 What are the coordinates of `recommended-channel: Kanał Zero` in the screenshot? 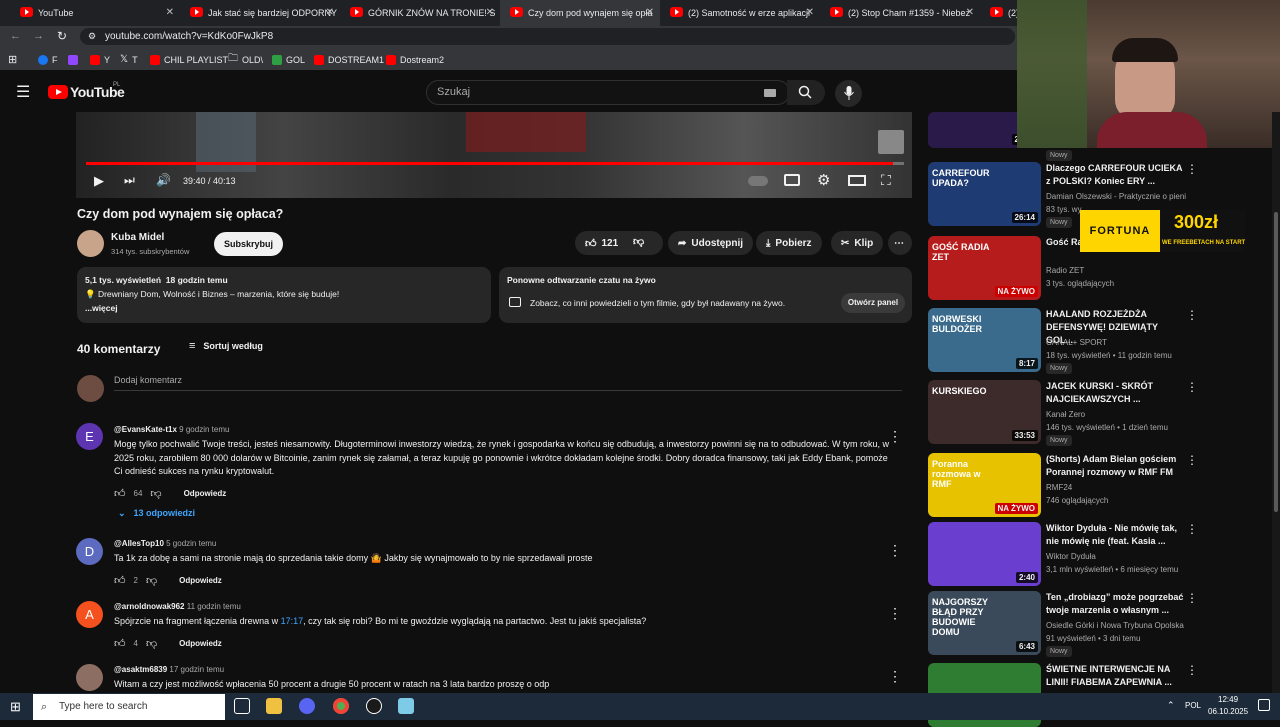 It's located at (1116, 414).